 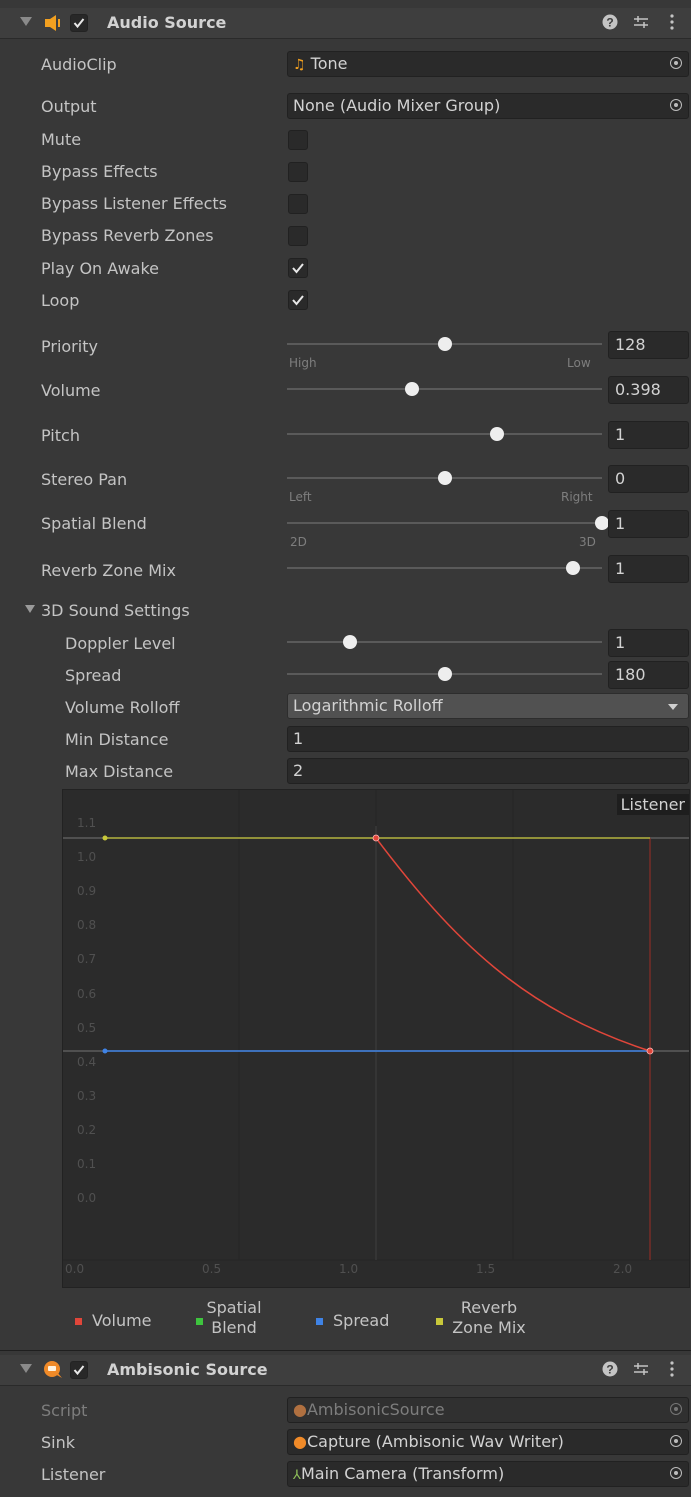 I want to click on volume-rolloff-dropdown: Logarithmic Rolloff, so click(x=488, y=706).